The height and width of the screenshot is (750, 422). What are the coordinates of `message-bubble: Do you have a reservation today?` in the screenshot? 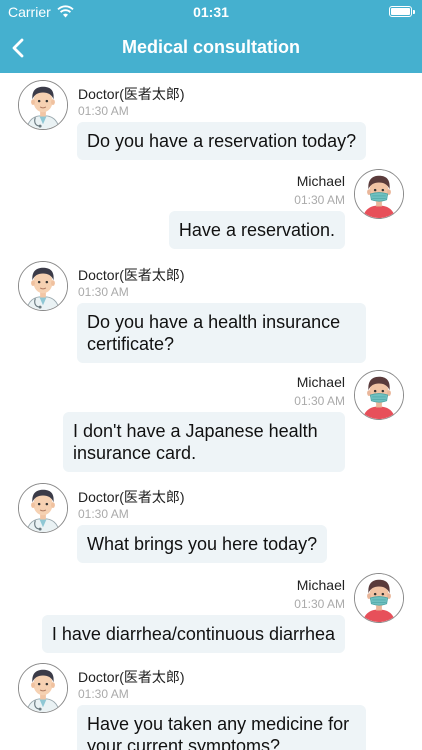 It's located at (222, 141).